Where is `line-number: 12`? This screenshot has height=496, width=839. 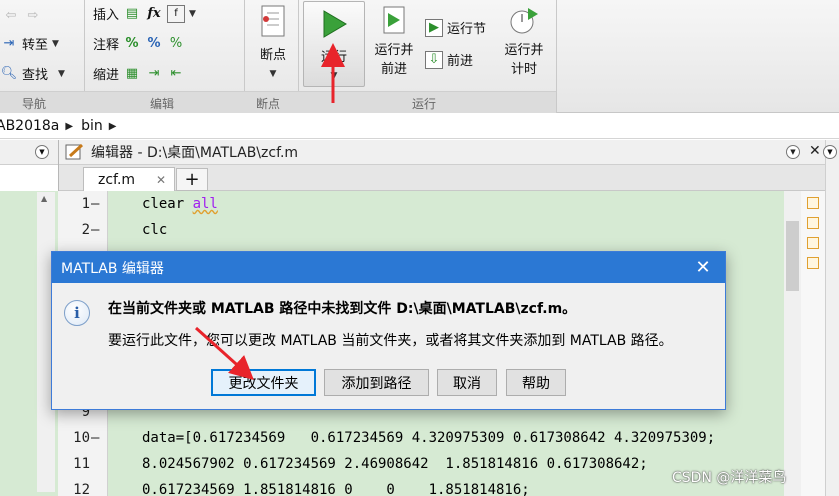 line-number: 12 is located at coordinates (81, 489).